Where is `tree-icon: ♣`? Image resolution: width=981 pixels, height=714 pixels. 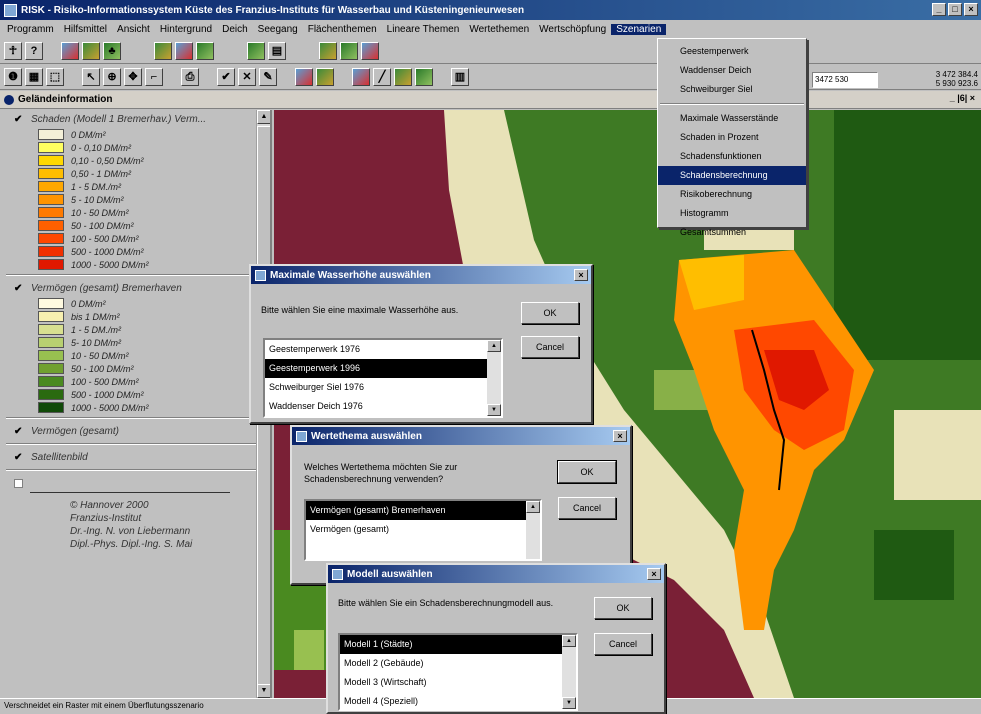 tree-icon: ♣ is located at coordinates (112, 50).